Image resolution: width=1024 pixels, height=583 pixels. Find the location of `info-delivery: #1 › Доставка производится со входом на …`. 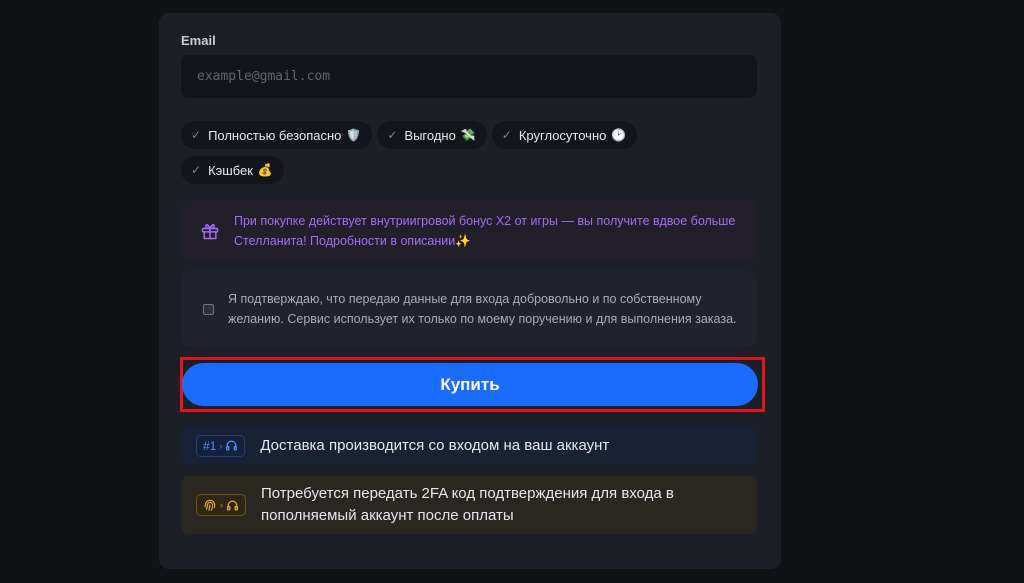

info-delivery: #1 › Доставка производится со входом на … is located at coordinates (469, 445).